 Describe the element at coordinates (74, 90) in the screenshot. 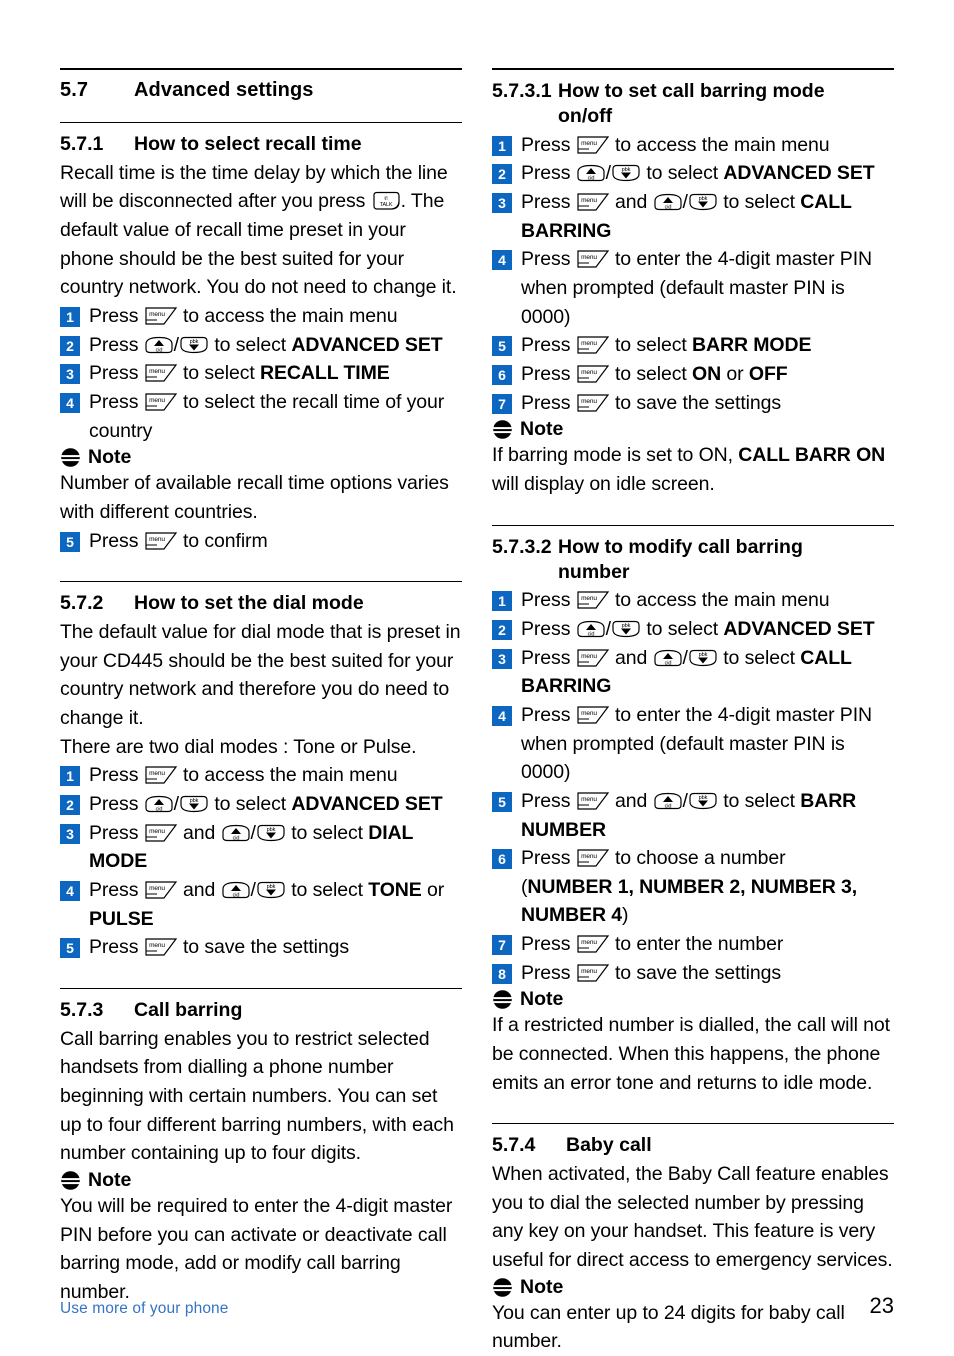

I see `section-number: 5.7` at that location.